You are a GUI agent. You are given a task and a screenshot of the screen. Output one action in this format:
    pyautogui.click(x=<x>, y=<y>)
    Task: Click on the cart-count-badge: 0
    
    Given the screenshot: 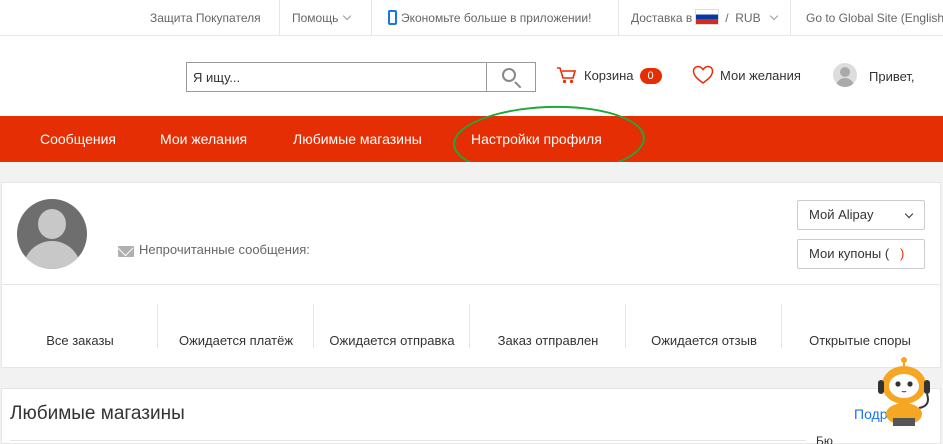 What is the action you would take?
    pyautogui.click(x=650, y=76)
    